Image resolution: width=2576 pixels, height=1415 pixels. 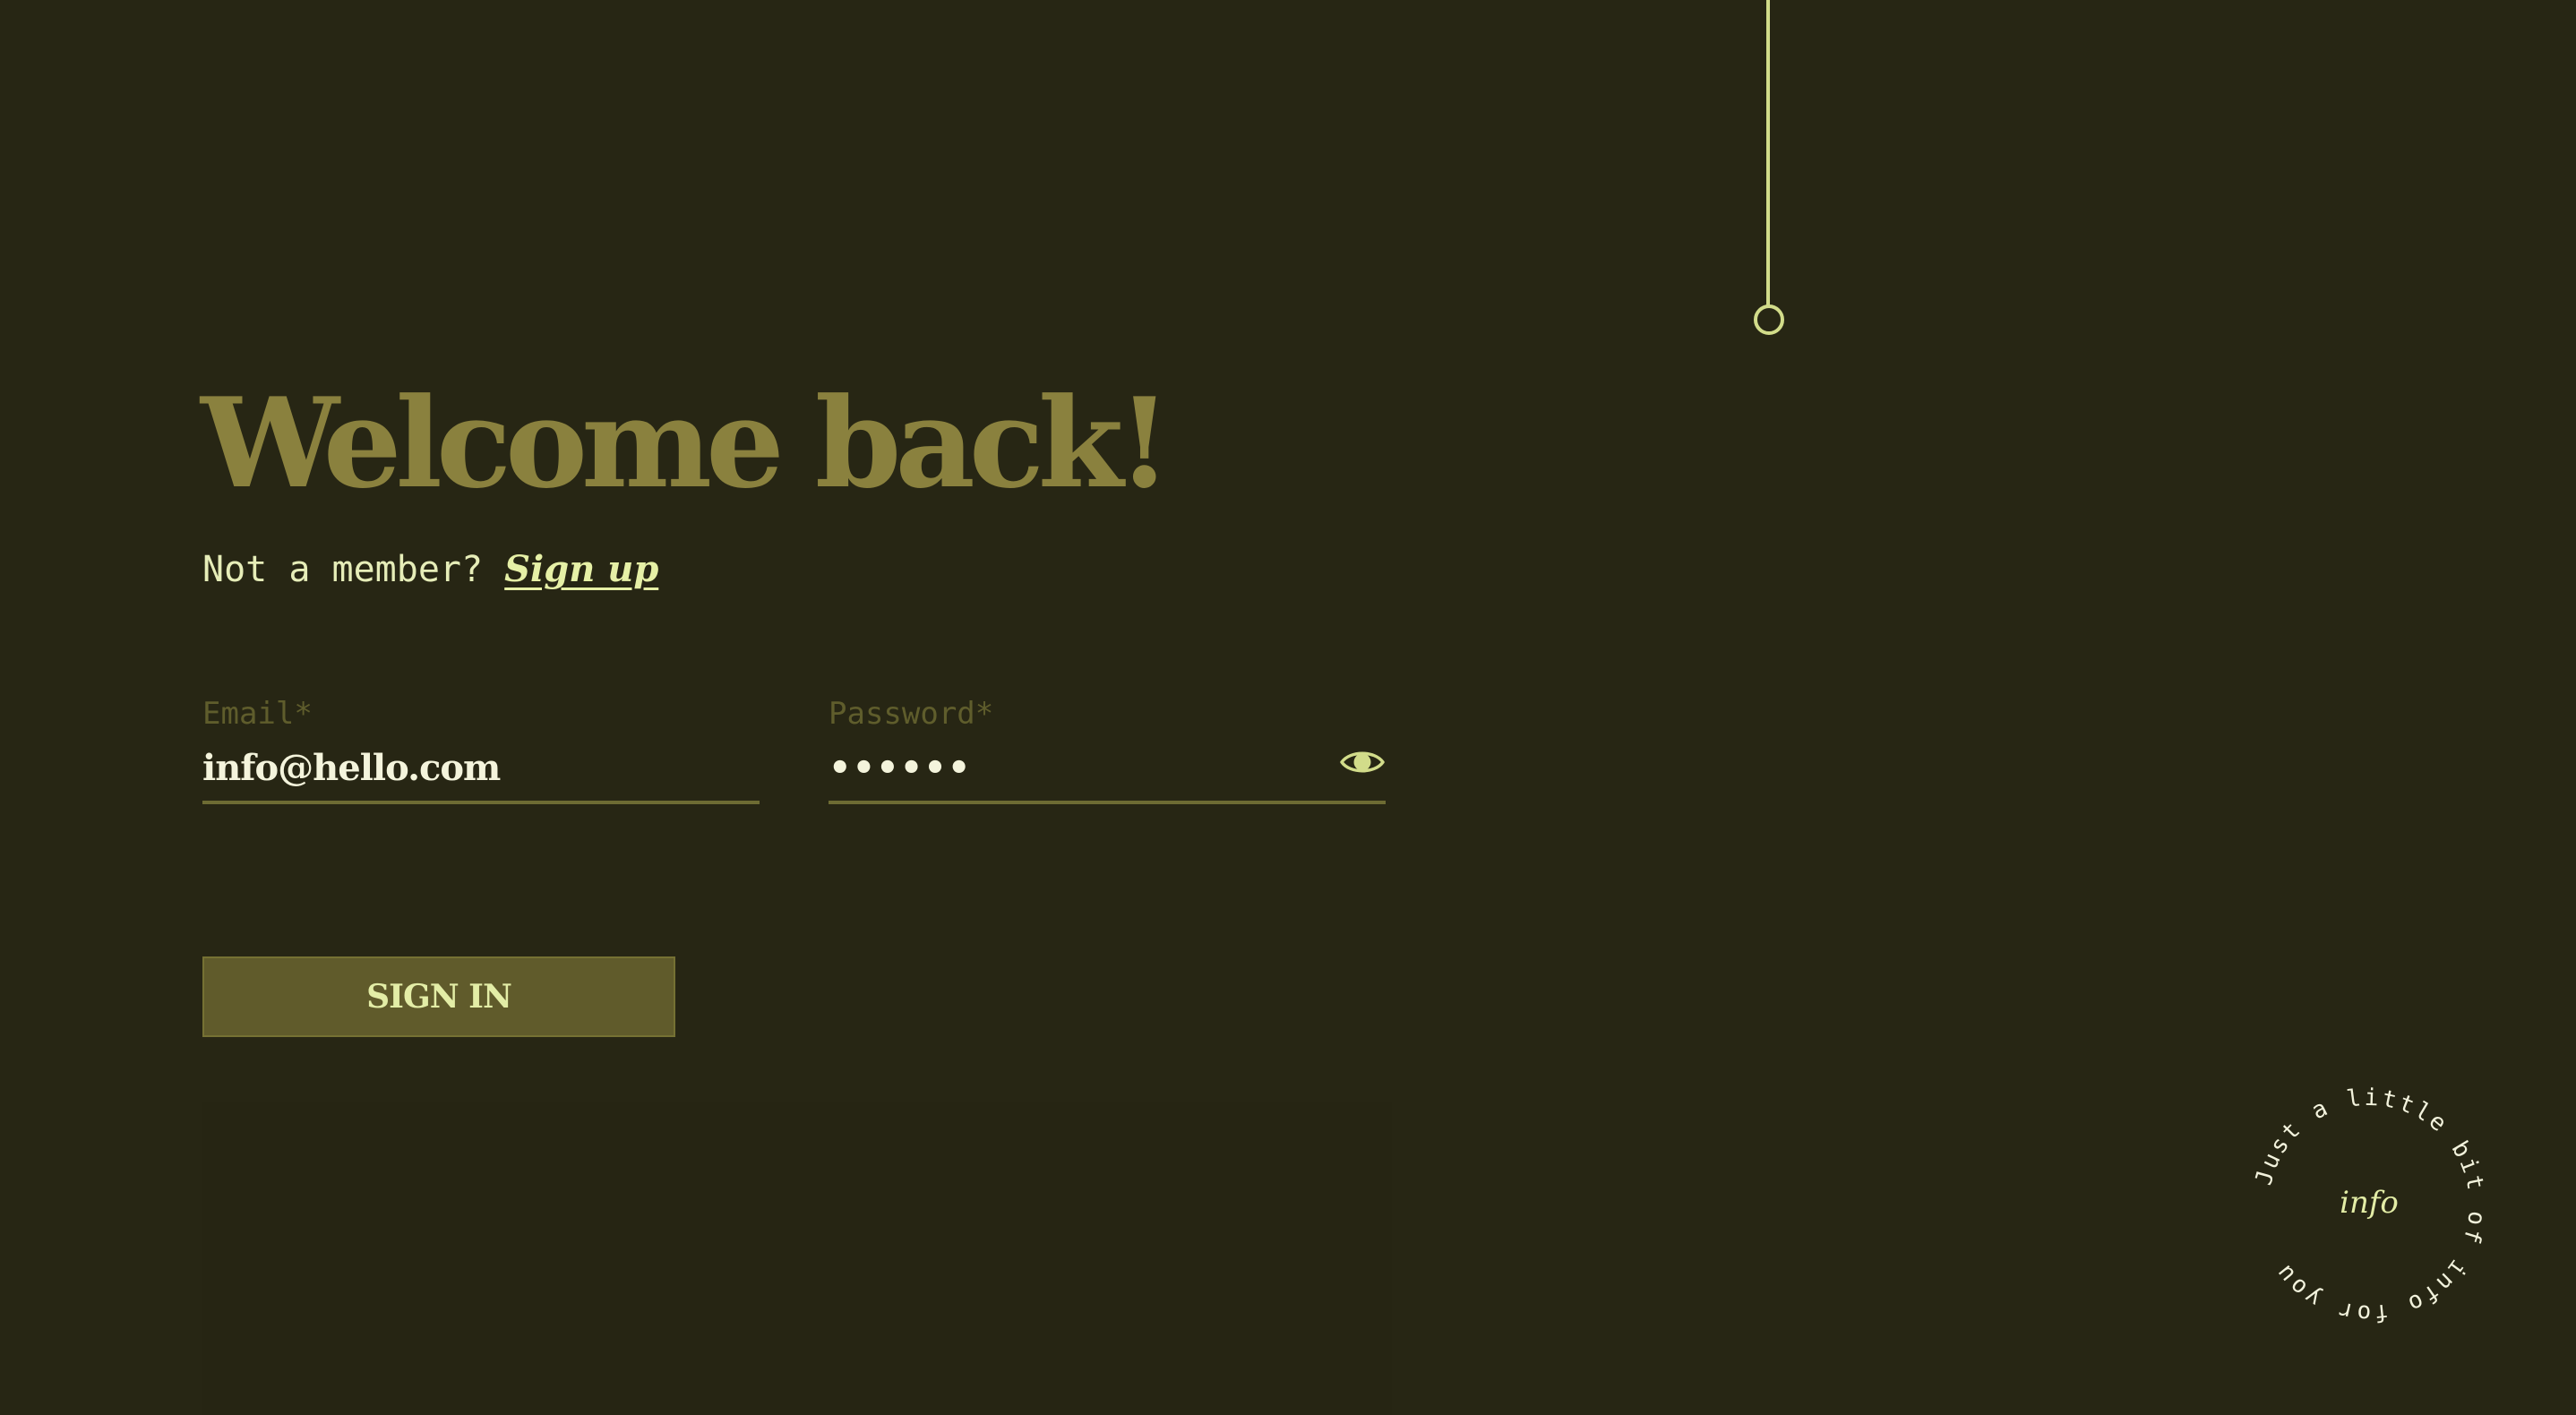 I want to click on password-label: Password*, so click(x=911, y=714).